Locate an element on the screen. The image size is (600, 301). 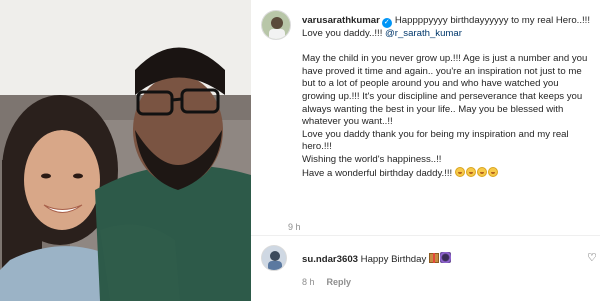
reply-button: Reply is located at coordinates (339, 282).